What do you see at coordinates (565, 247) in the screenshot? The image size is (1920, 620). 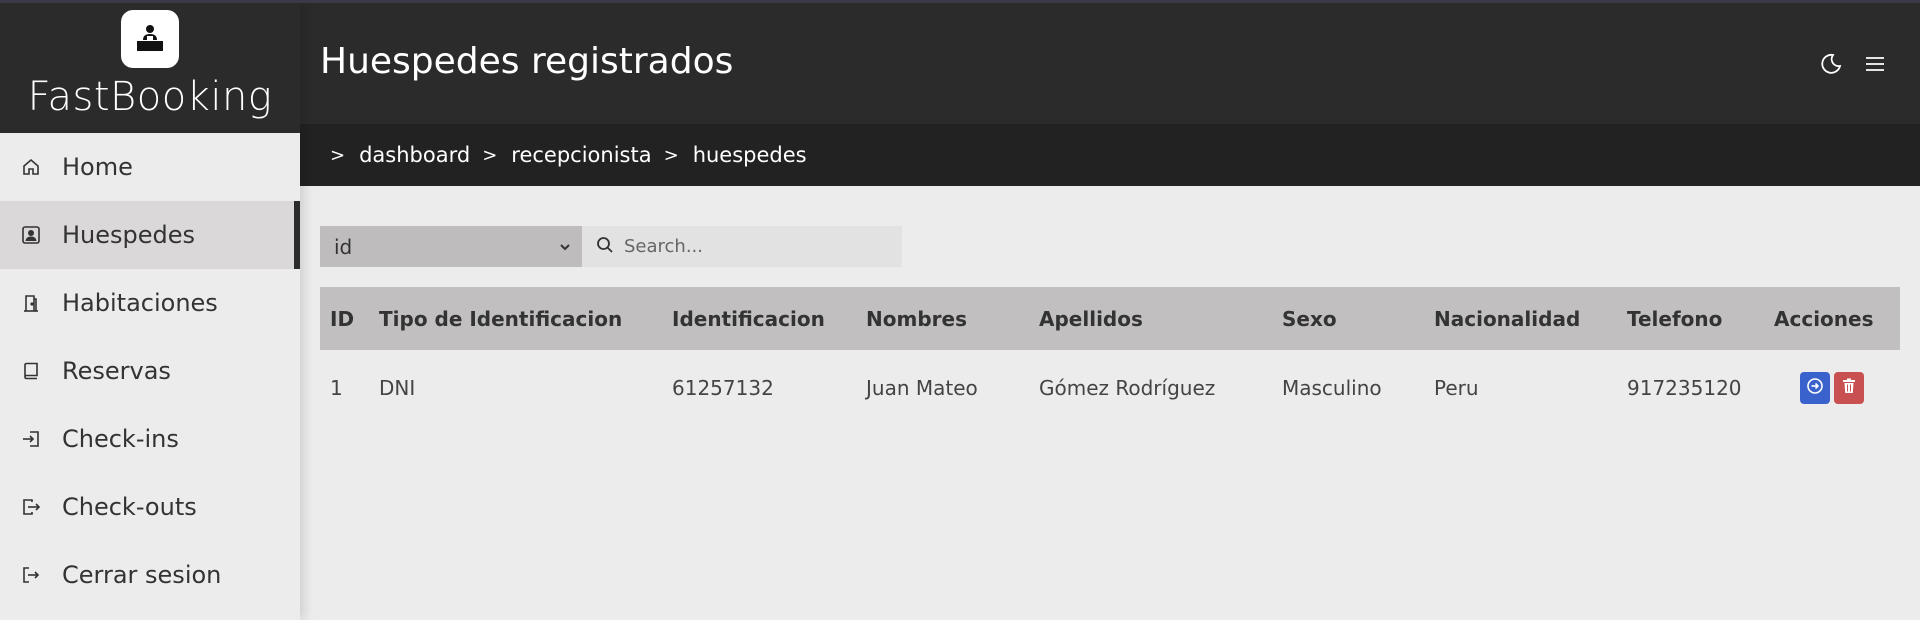 I see `chevron-down-icon` at bounding box center [565, 247].